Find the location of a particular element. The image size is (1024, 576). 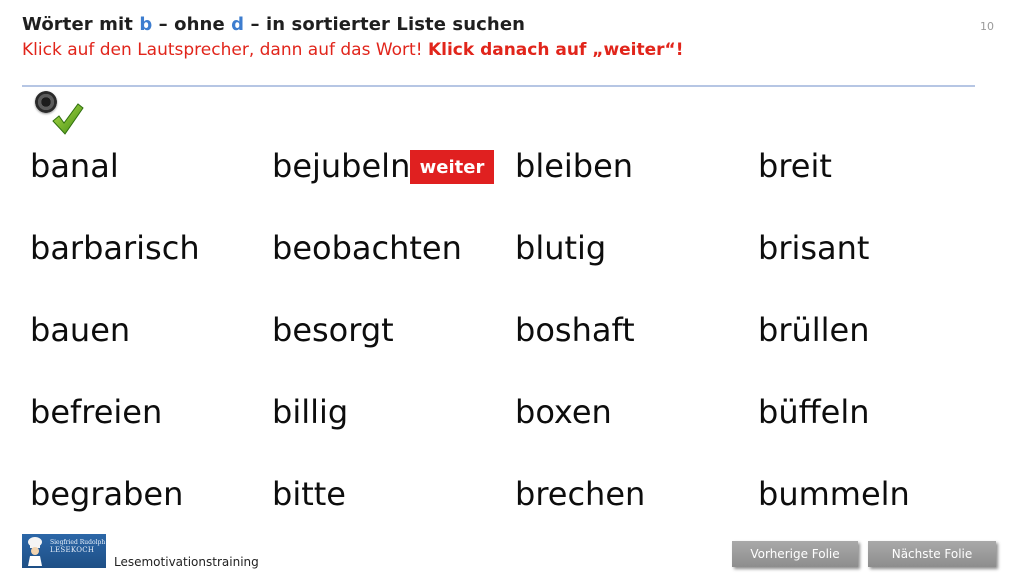

word-bauen: bauen is located at coordinates (80, 330).